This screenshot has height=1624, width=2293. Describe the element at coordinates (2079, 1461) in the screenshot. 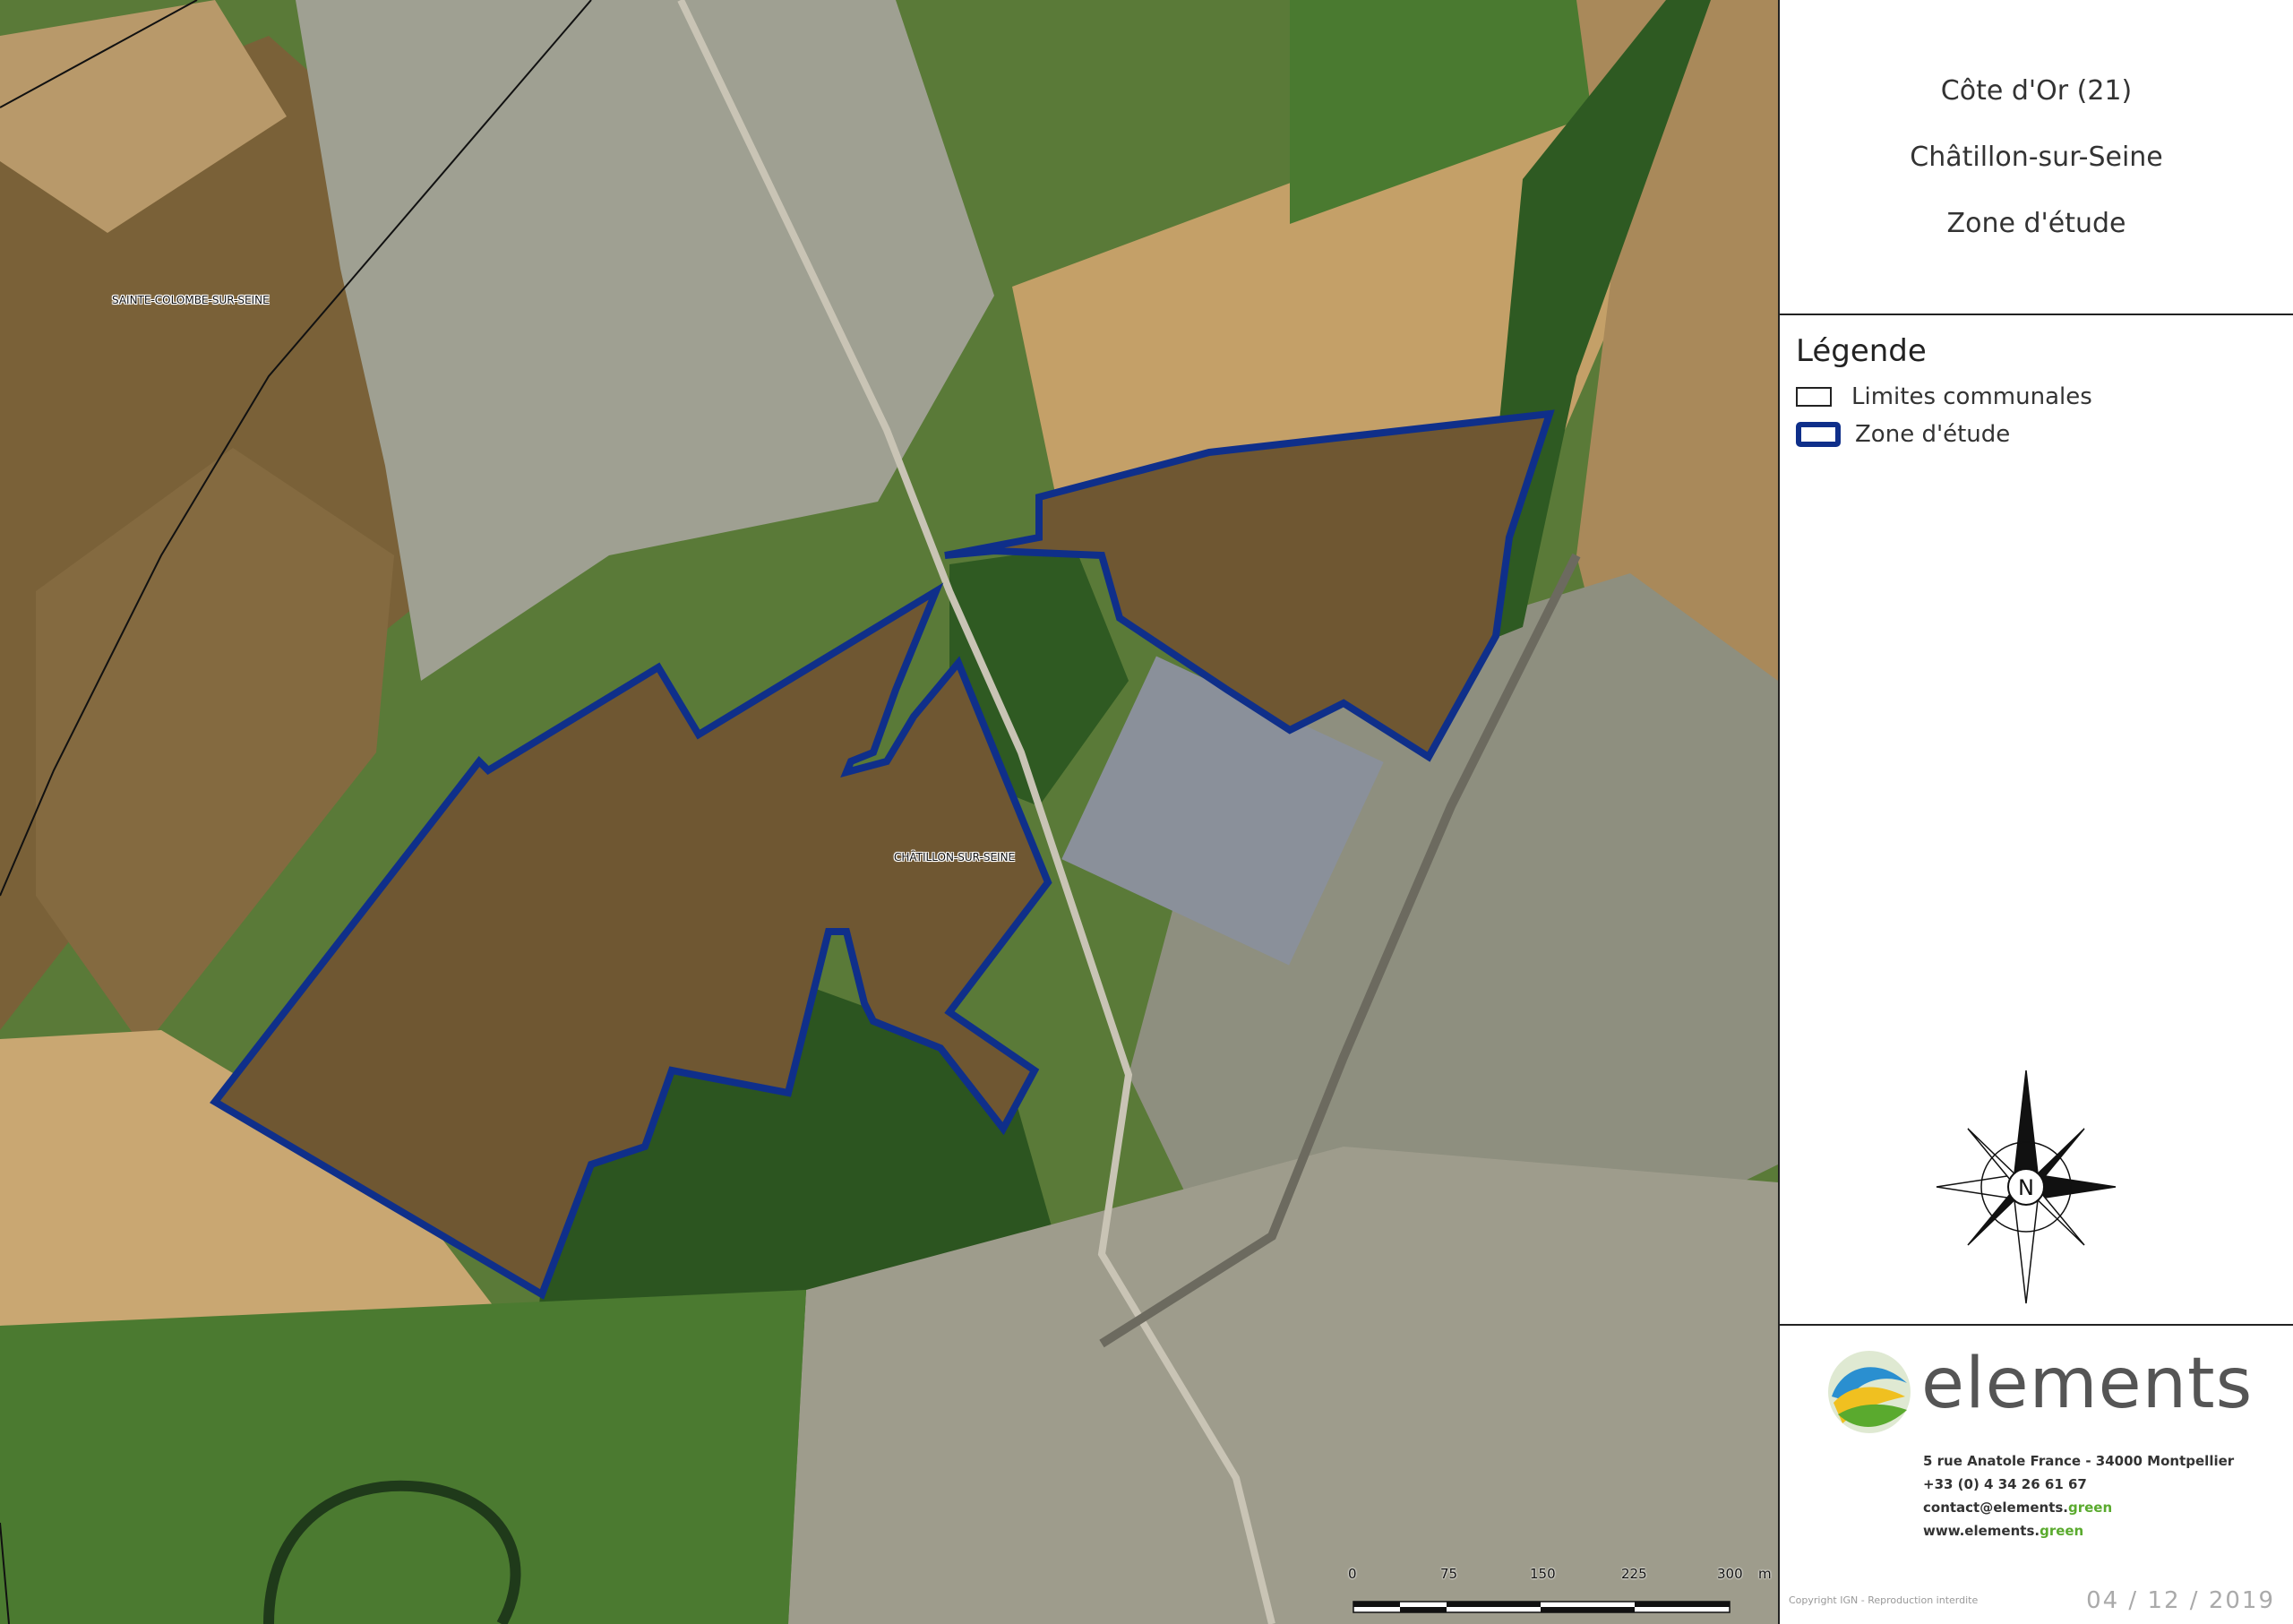

I see `company-address: 5 rue Anatole France - 34000 Montpellier` at that location.